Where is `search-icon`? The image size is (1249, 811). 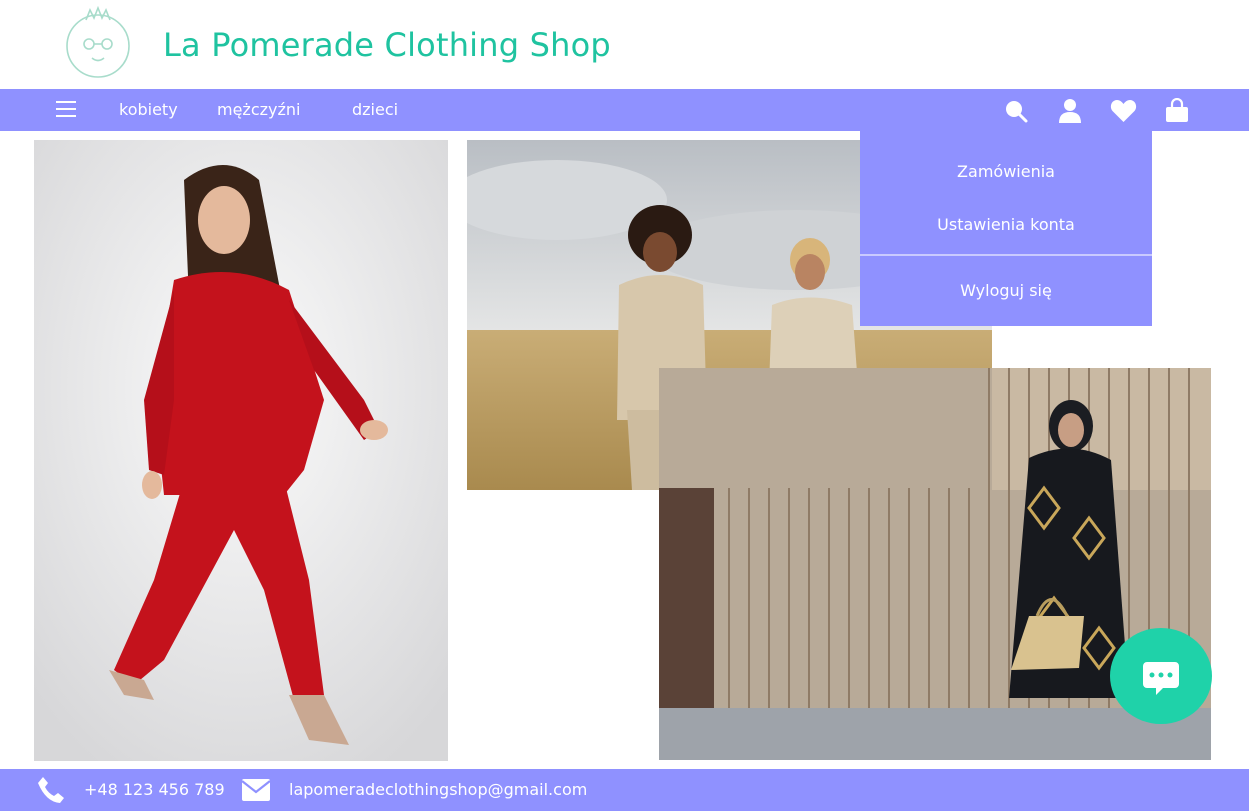
search-icon is located at coordinates (1016, 111).